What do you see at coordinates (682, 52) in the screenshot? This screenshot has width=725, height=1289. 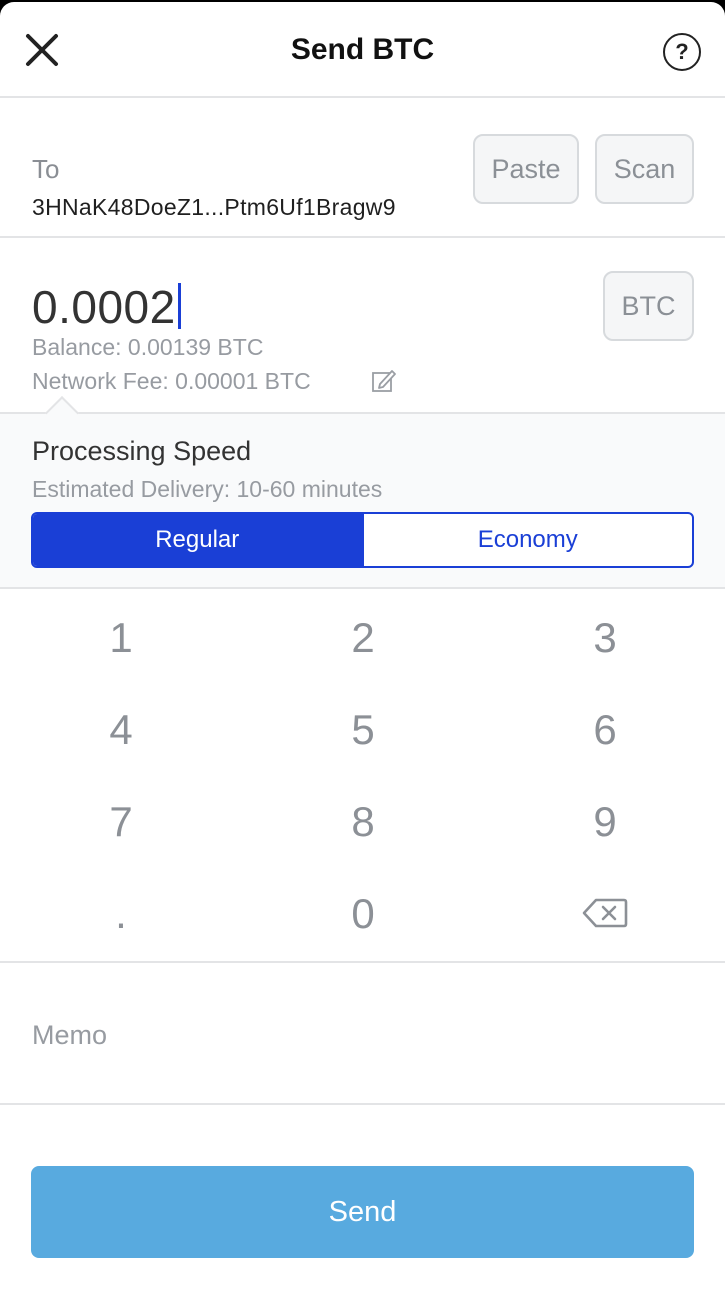 I see `help-icon: ?` at bounding box center [682, 52].